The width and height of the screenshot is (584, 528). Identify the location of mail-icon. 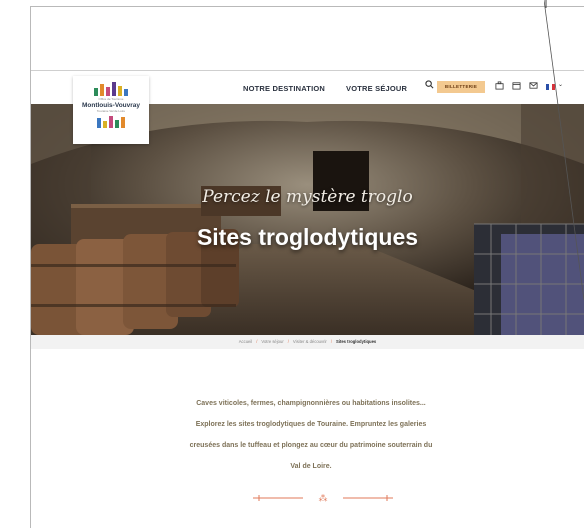
(533, 86).